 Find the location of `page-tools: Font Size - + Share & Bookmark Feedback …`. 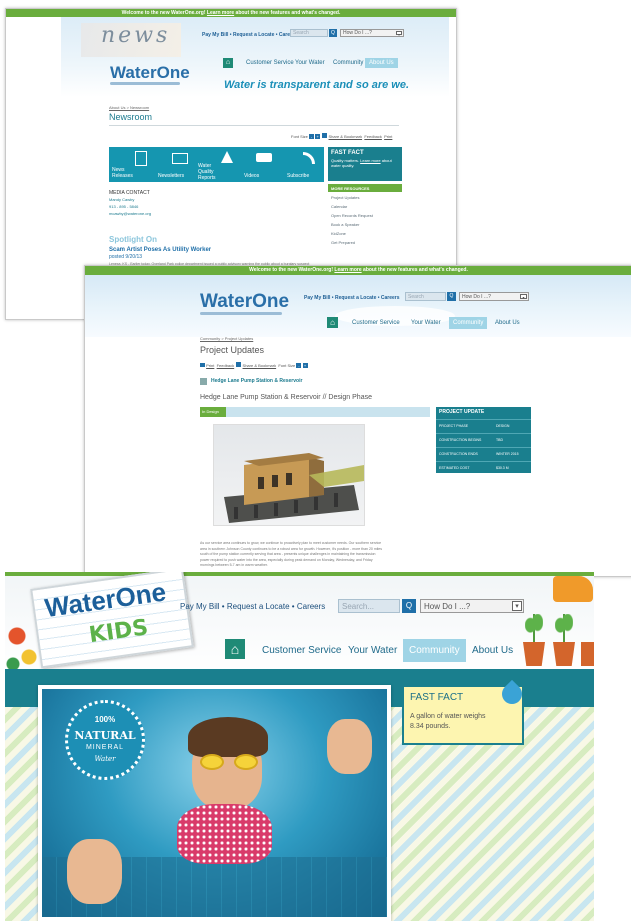

page-tools: Font Size - + Share & Bookmark Feedback … is located at coordinates (341, 136).